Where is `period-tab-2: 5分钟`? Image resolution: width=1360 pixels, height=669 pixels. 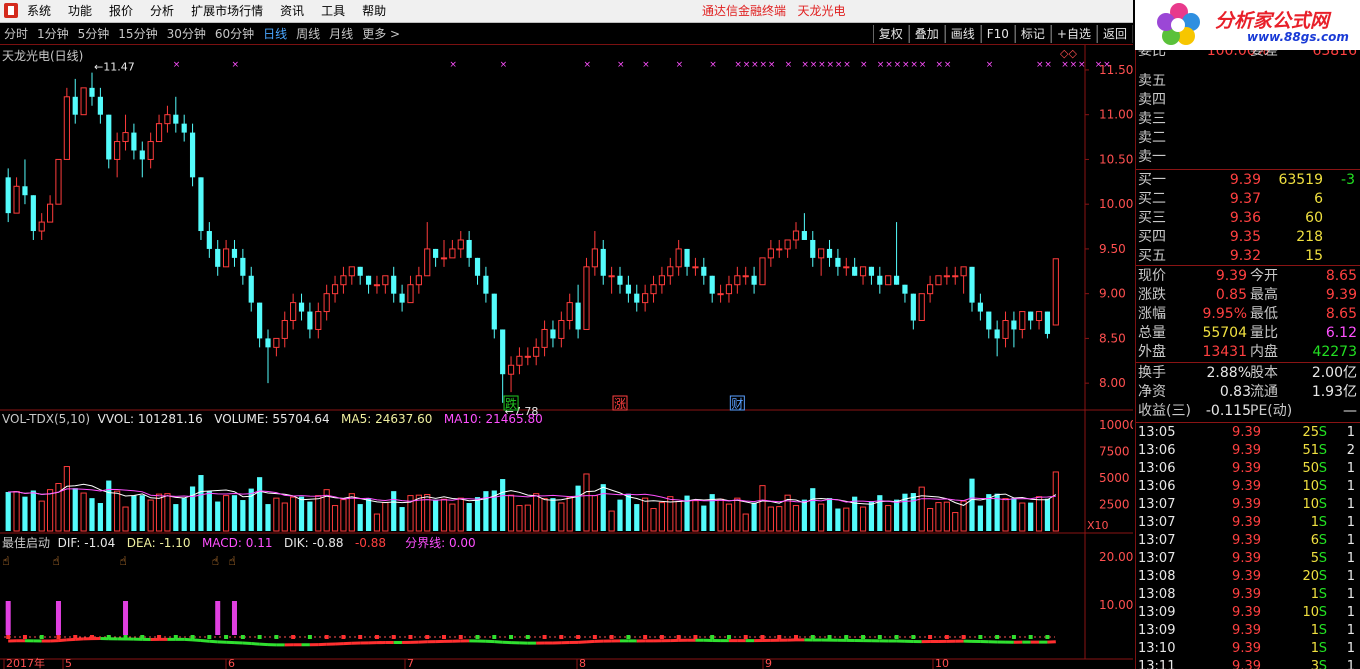 period-tab-2: 5分钟 is located at coordinates (94, 34).